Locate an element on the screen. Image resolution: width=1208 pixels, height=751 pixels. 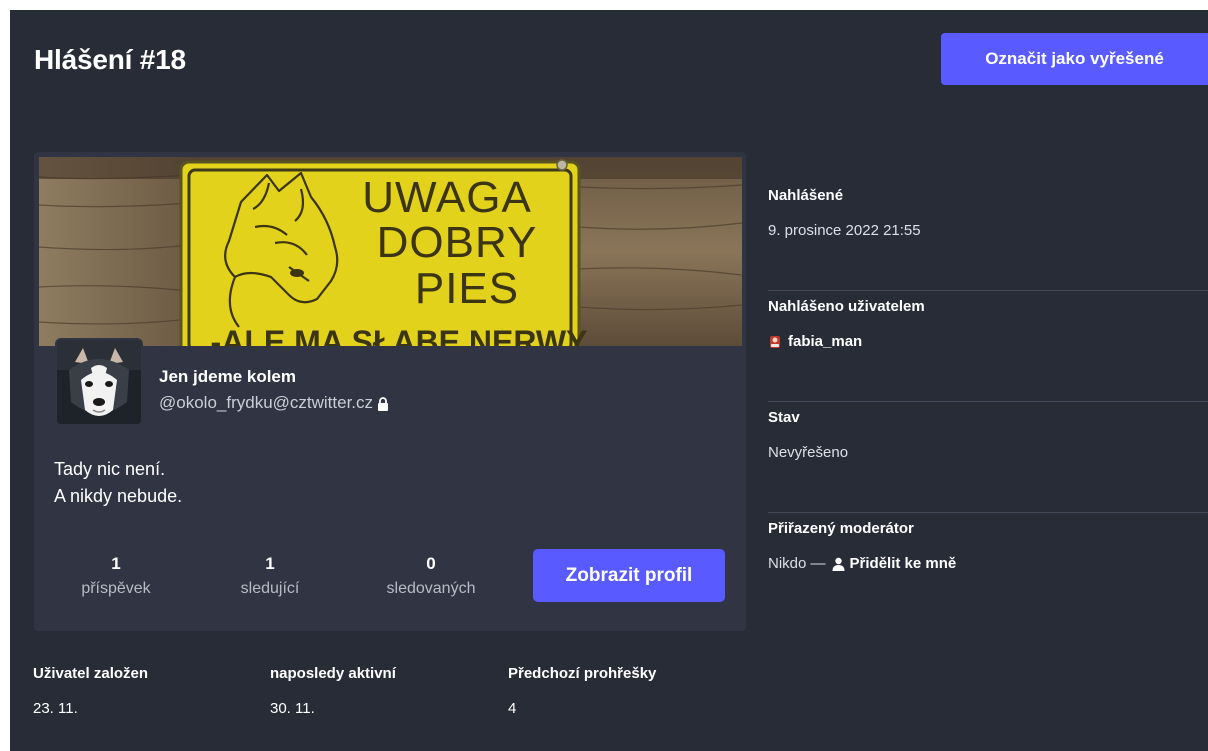
mark-resolved-button: Označit jako vyřešené is located at coordinates (1074, 59).